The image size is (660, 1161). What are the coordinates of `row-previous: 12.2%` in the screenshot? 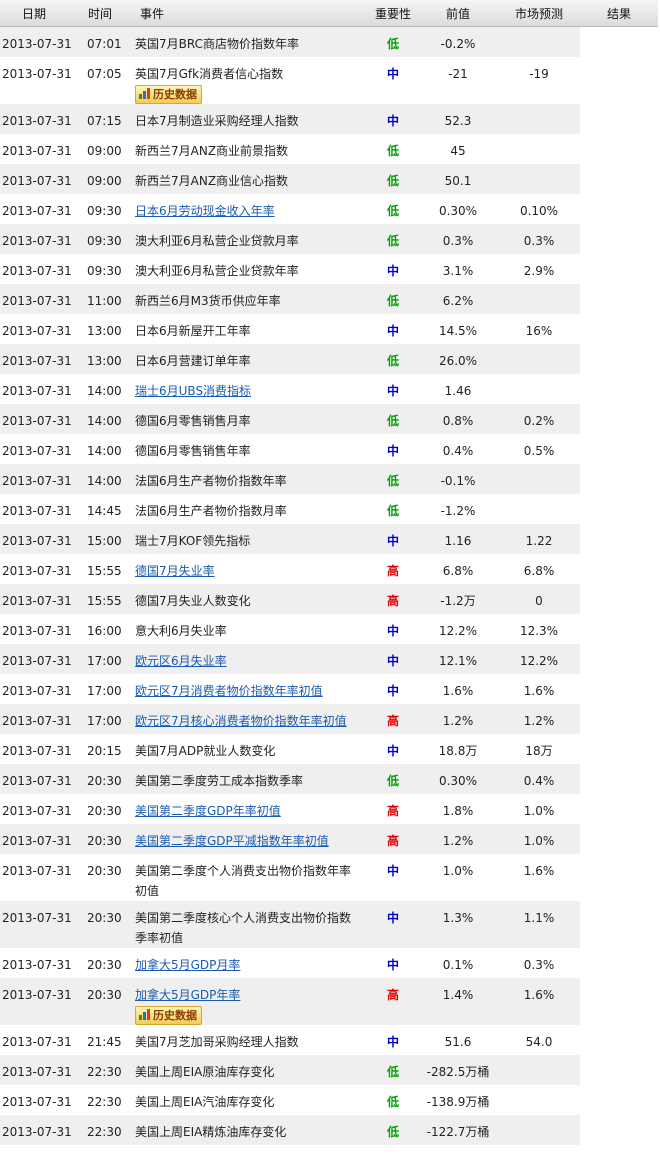 It's located at (458, 630).